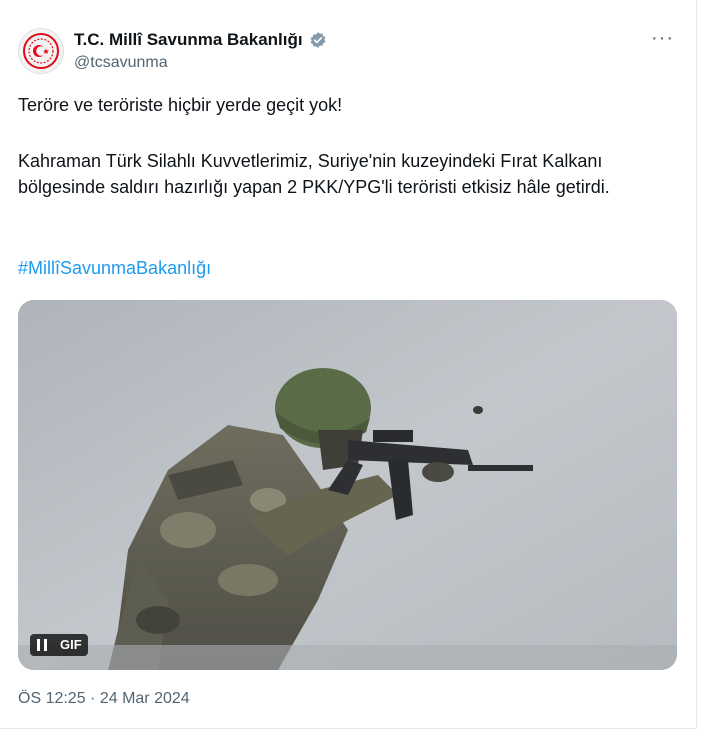 The image size is (703, 741). I want to click on gif-badge: GIF, so click(59, 645).